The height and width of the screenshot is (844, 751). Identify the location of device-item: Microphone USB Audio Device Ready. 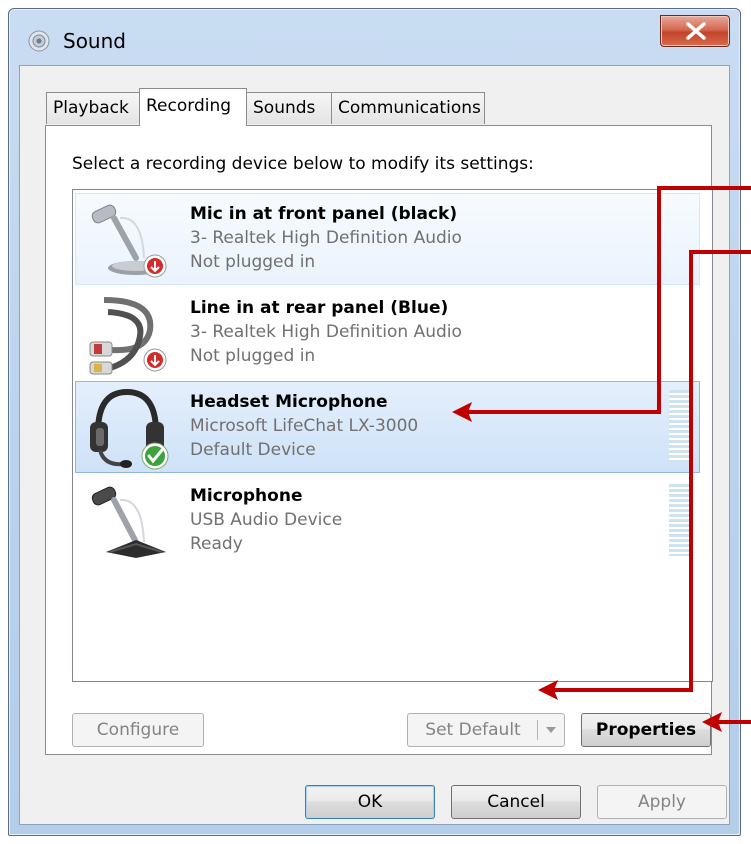
(387, 521).